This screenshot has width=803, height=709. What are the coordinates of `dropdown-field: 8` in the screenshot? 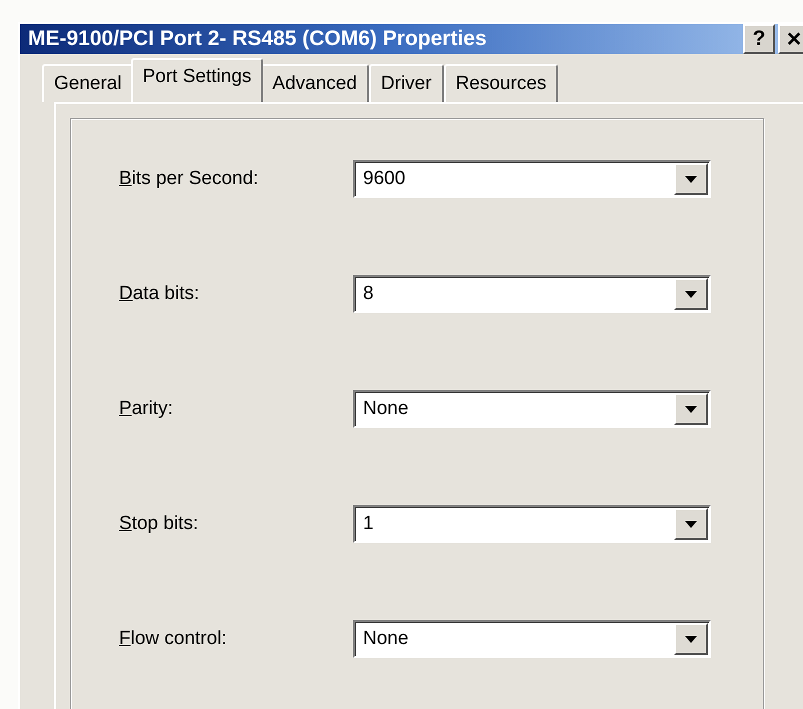 It's located at (532, 294).